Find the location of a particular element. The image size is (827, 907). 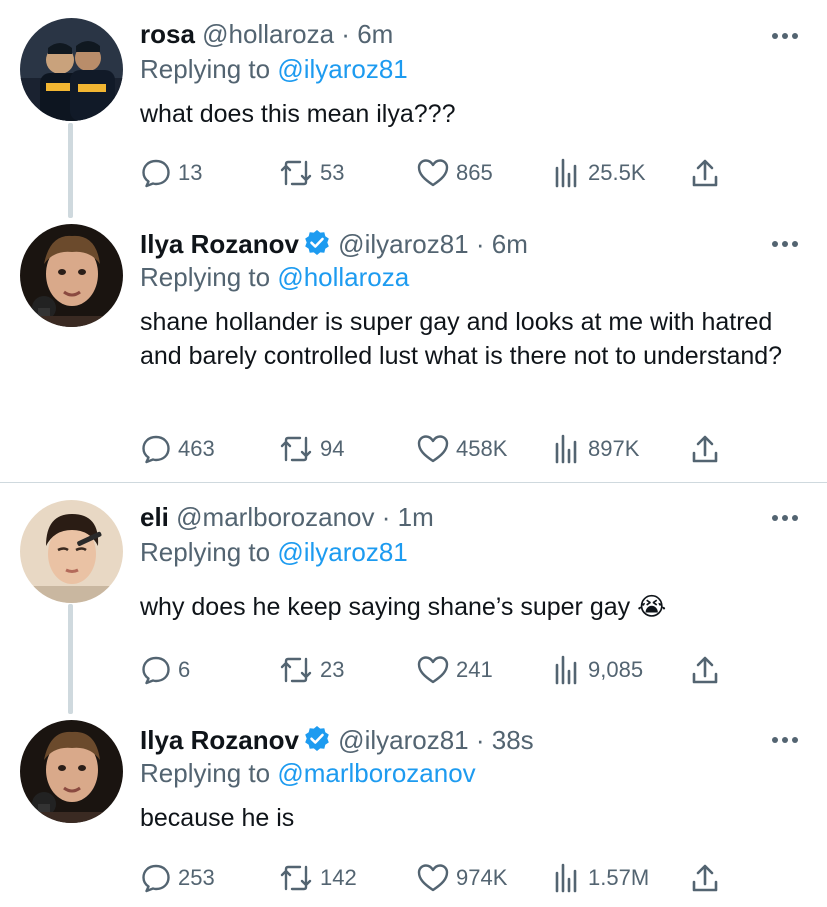

tweet-header: eli @marlborozanov · 1m is located at coordinates (287, 517).